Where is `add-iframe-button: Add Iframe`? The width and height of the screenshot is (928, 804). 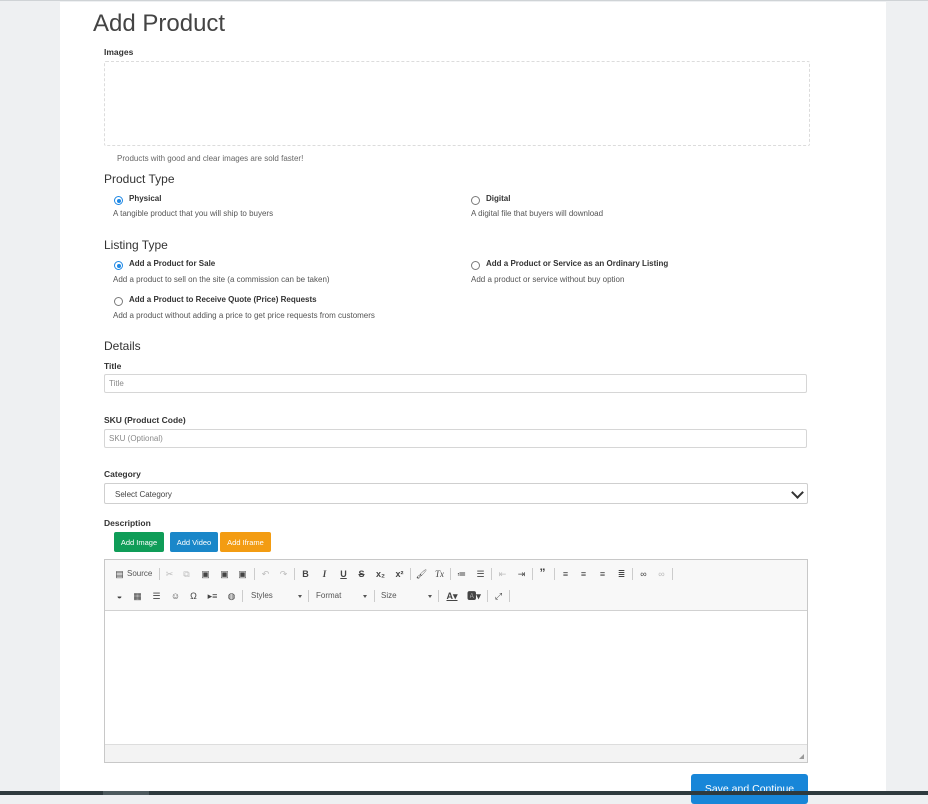 add-iframe-button: Add Iframe is located at coordinates (245, 542).